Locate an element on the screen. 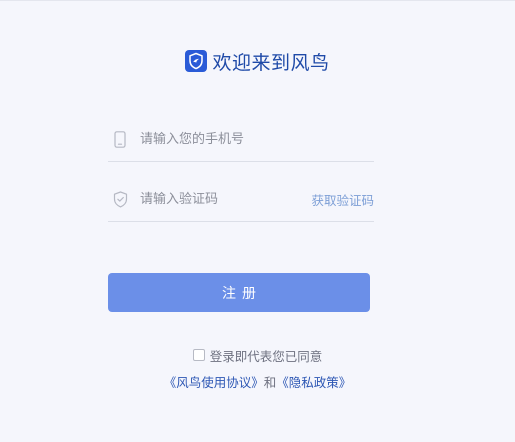  terms-links: 《风鸟使用协议》和《隐私政策》 is located at coordinates (257, 381).